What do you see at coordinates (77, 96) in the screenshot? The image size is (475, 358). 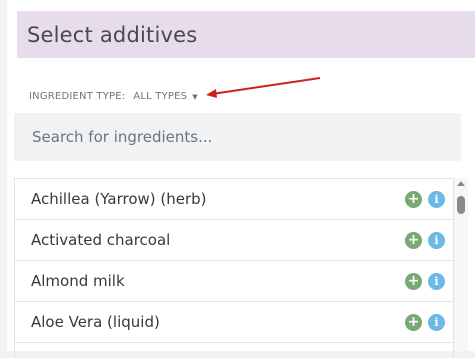 I see `filter-label: INGREDIENT TYPE:` at bounding box center [77, 96].